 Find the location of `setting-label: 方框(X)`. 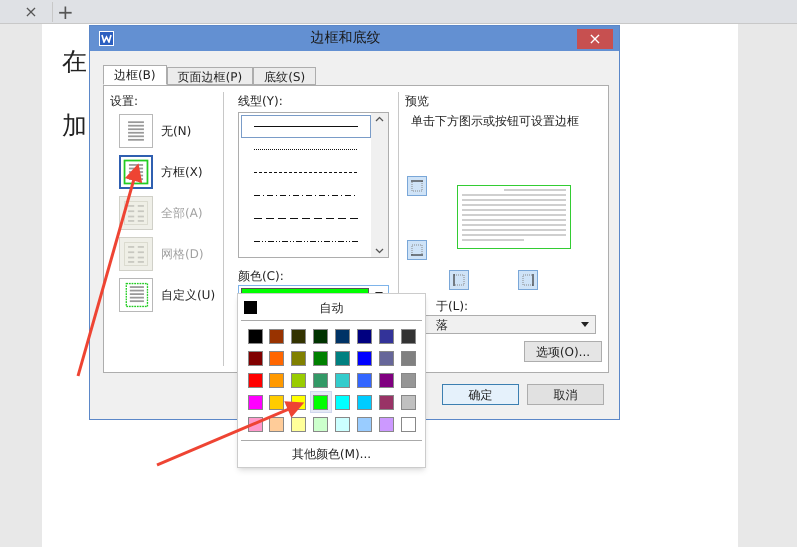

setting-label: 方框(X) is located at coordinates (182, 172).